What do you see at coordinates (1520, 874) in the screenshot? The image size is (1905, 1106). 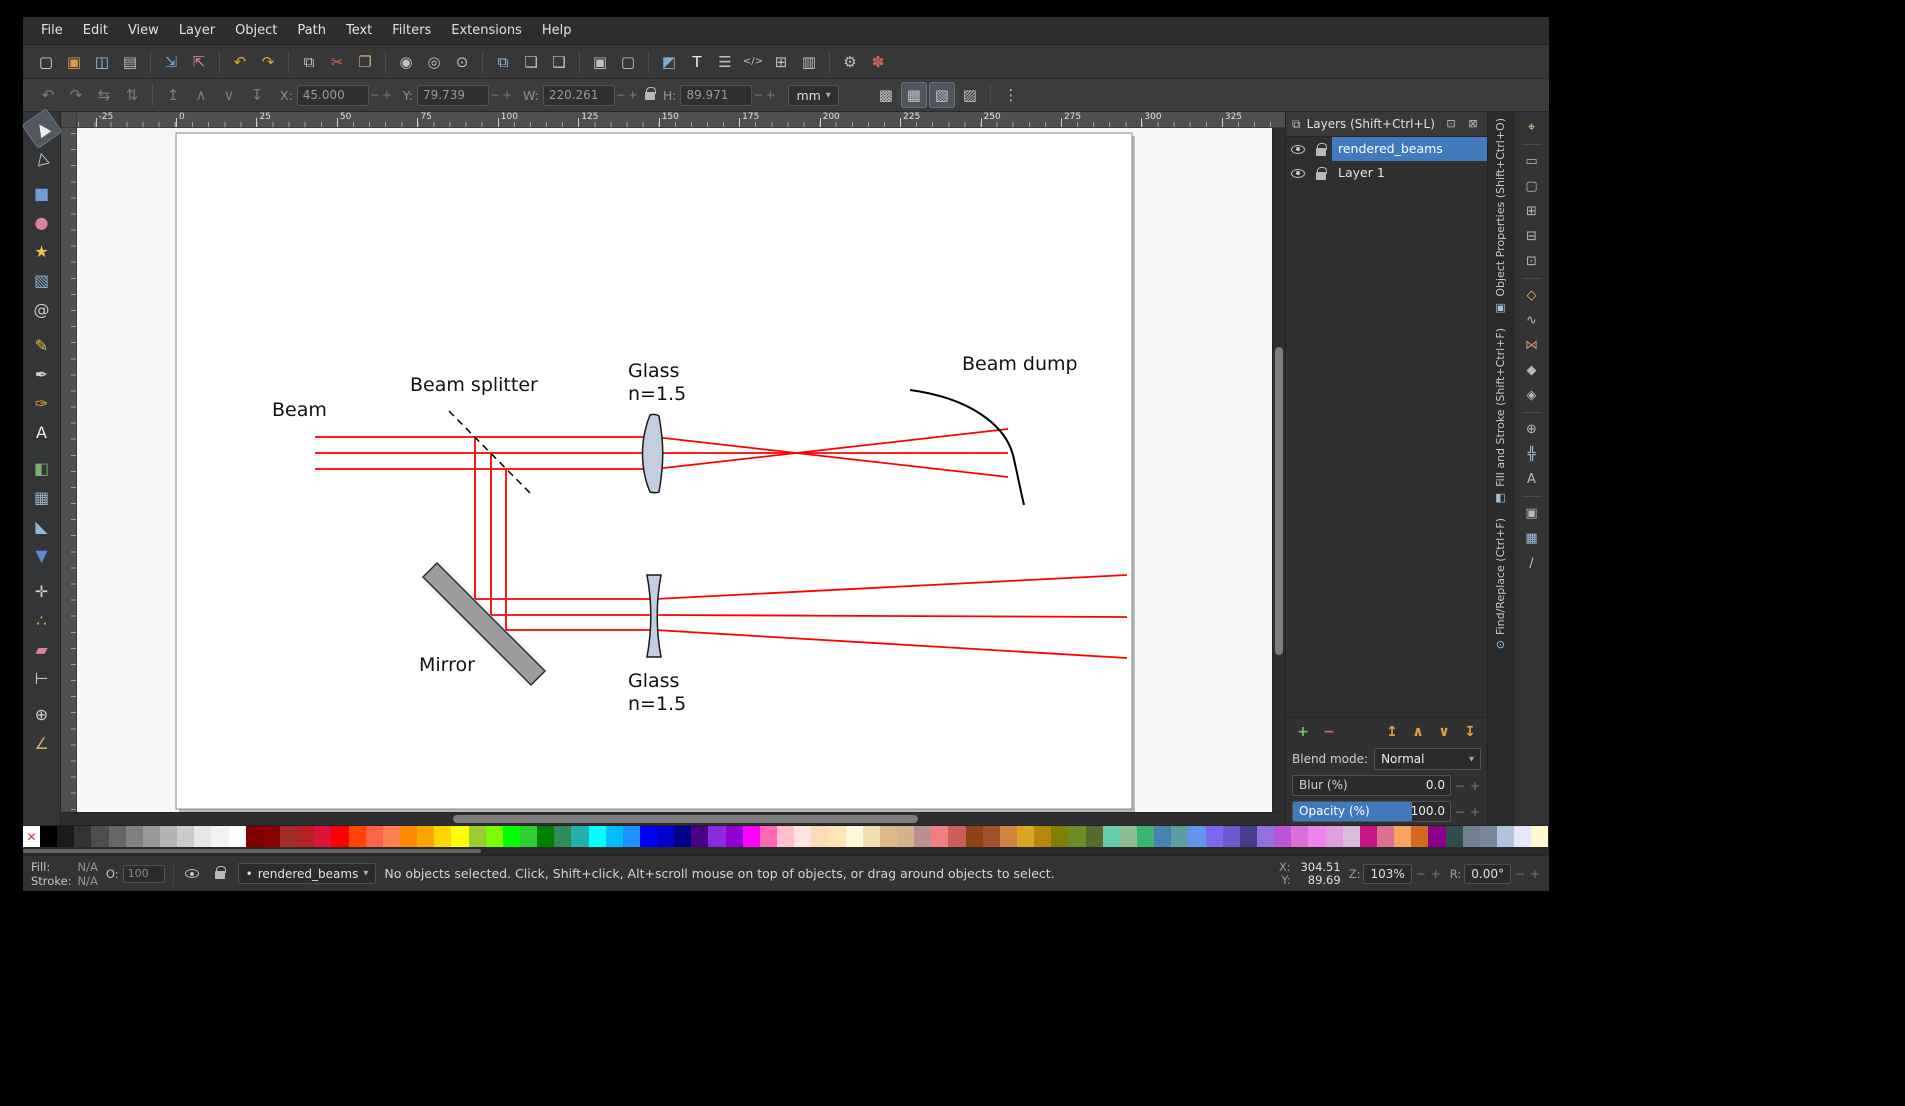 I see `rotate-ccw-button: −` at bounding box center [1520, 874].